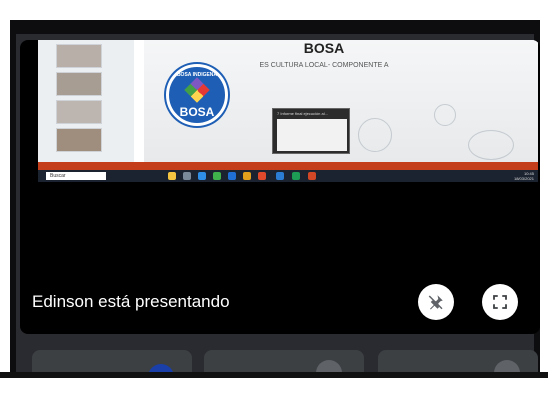  Describe the element at coordinates (324, 65) in the screenshot. I see `slide-subtitle: ES CULTURA LOCAL- COMPONENTE A` at that location.